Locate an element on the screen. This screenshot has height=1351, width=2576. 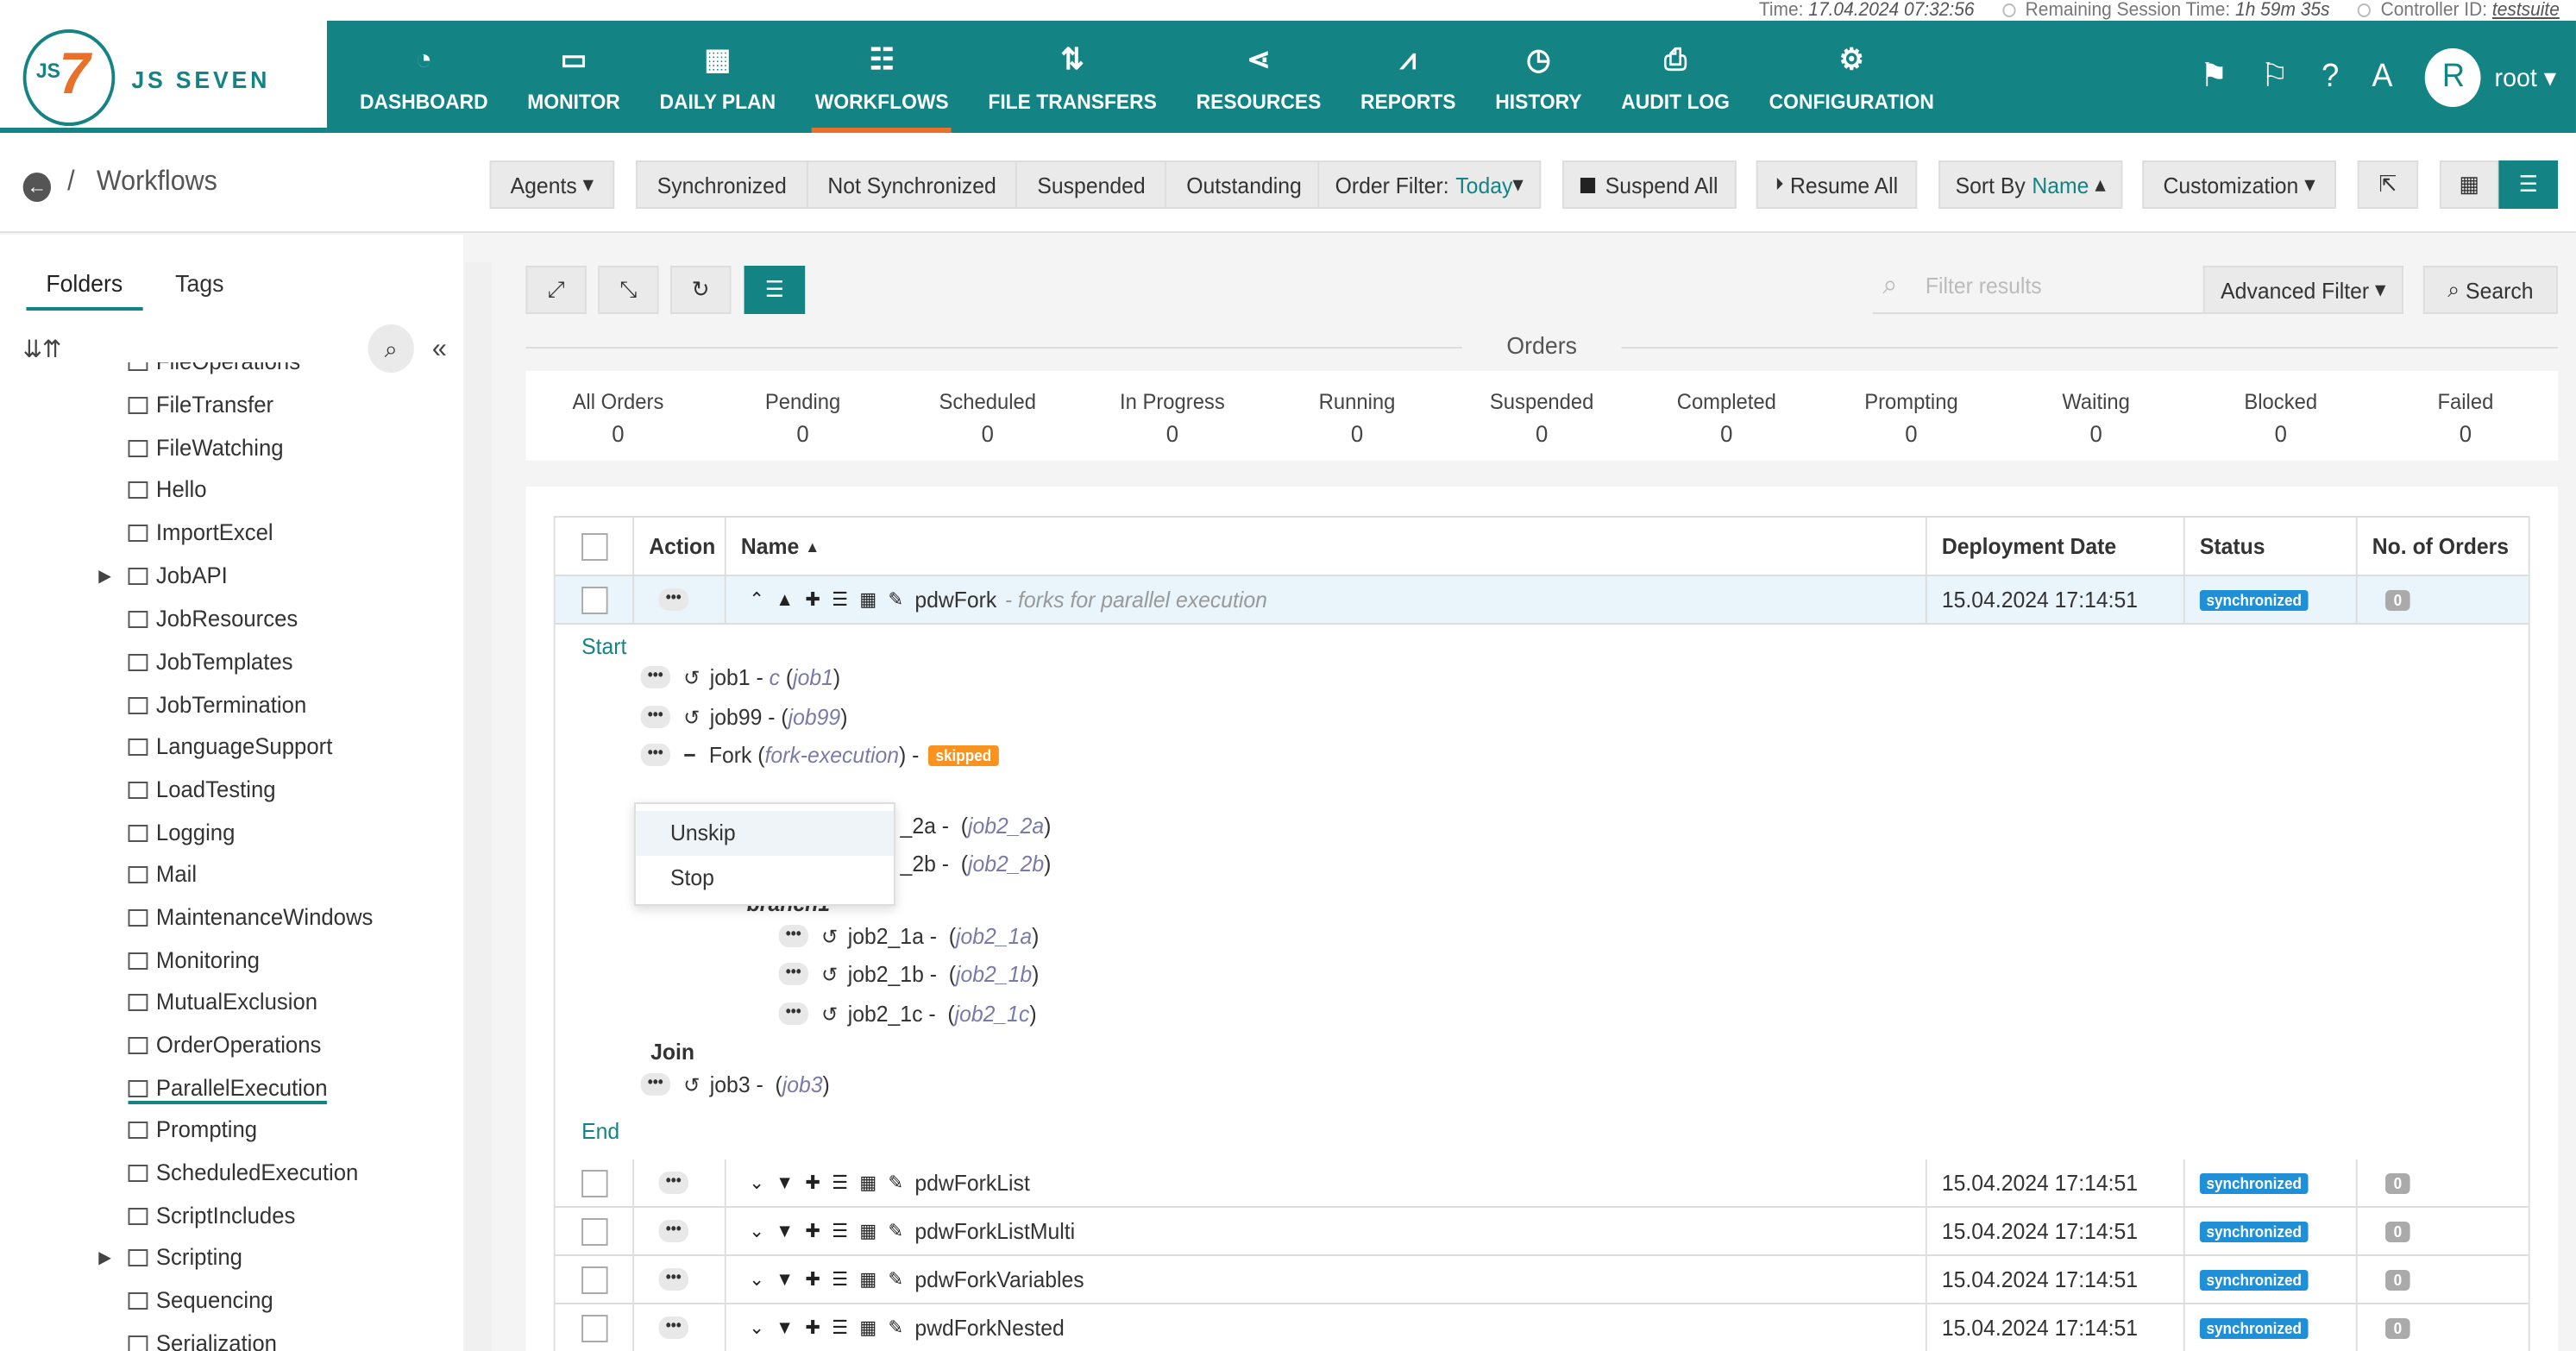
tab-tags: Tags is located at coordinates (199, 290).